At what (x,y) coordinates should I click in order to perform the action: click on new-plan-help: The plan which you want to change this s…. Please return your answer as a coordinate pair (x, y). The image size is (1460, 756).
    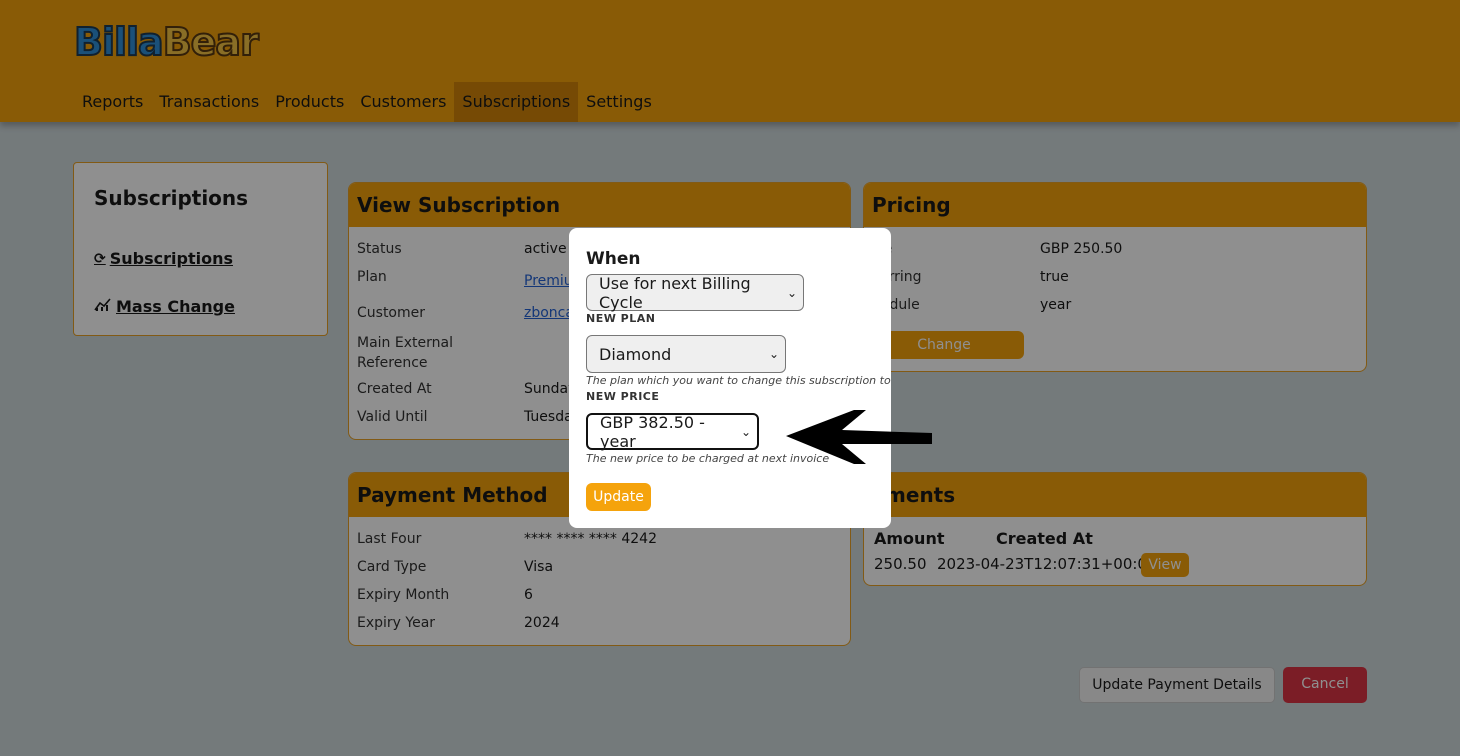
    Looking at the image, I should click on (738, 380).